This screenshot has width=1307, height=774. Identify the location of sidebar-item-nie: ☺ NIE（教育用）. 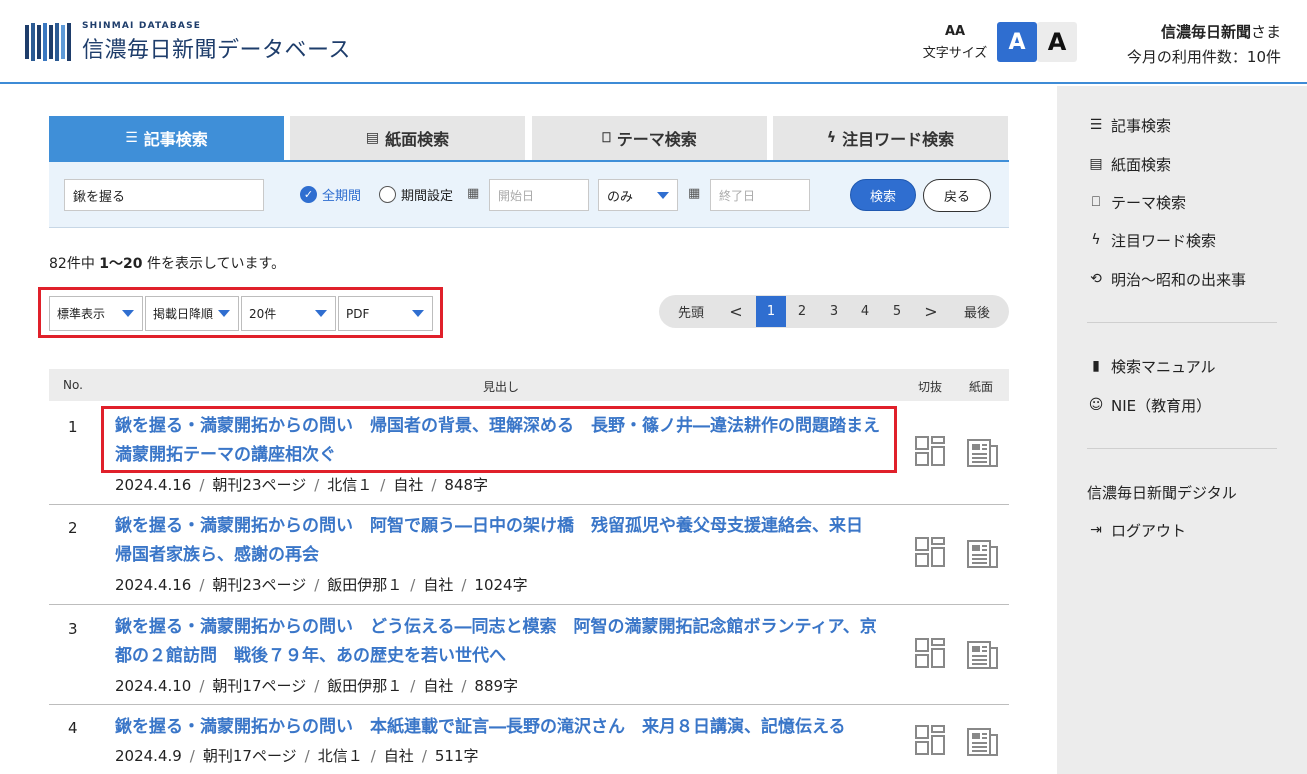
(1149, 405).